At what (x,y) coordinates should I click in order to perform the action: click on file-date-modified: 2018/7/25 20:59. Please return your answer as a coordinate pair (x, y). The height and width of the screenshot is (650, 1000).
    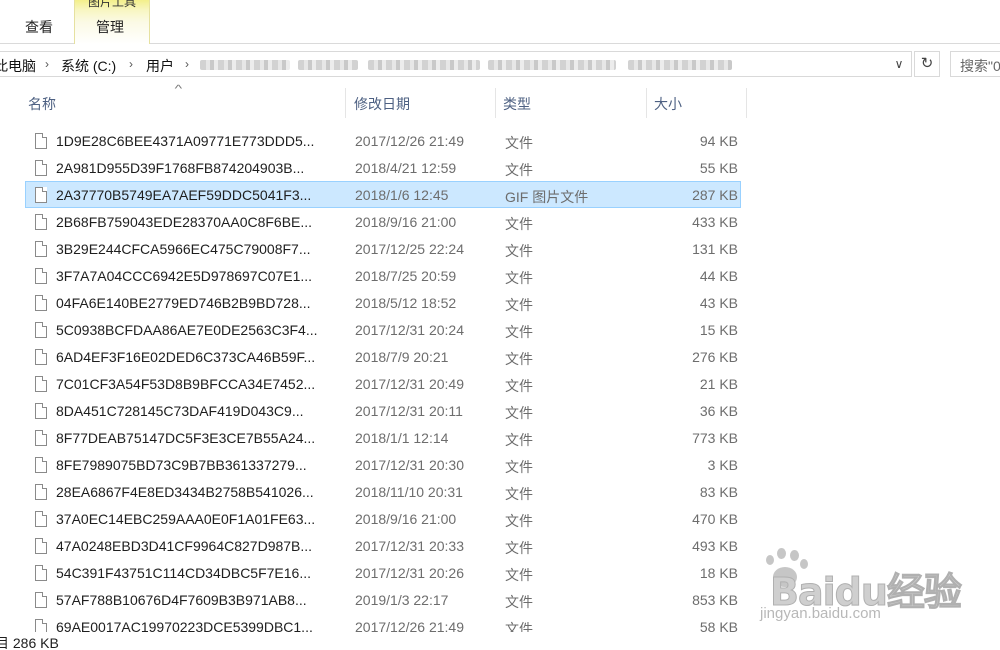
    Looking at the image, I should click on (406, 276).